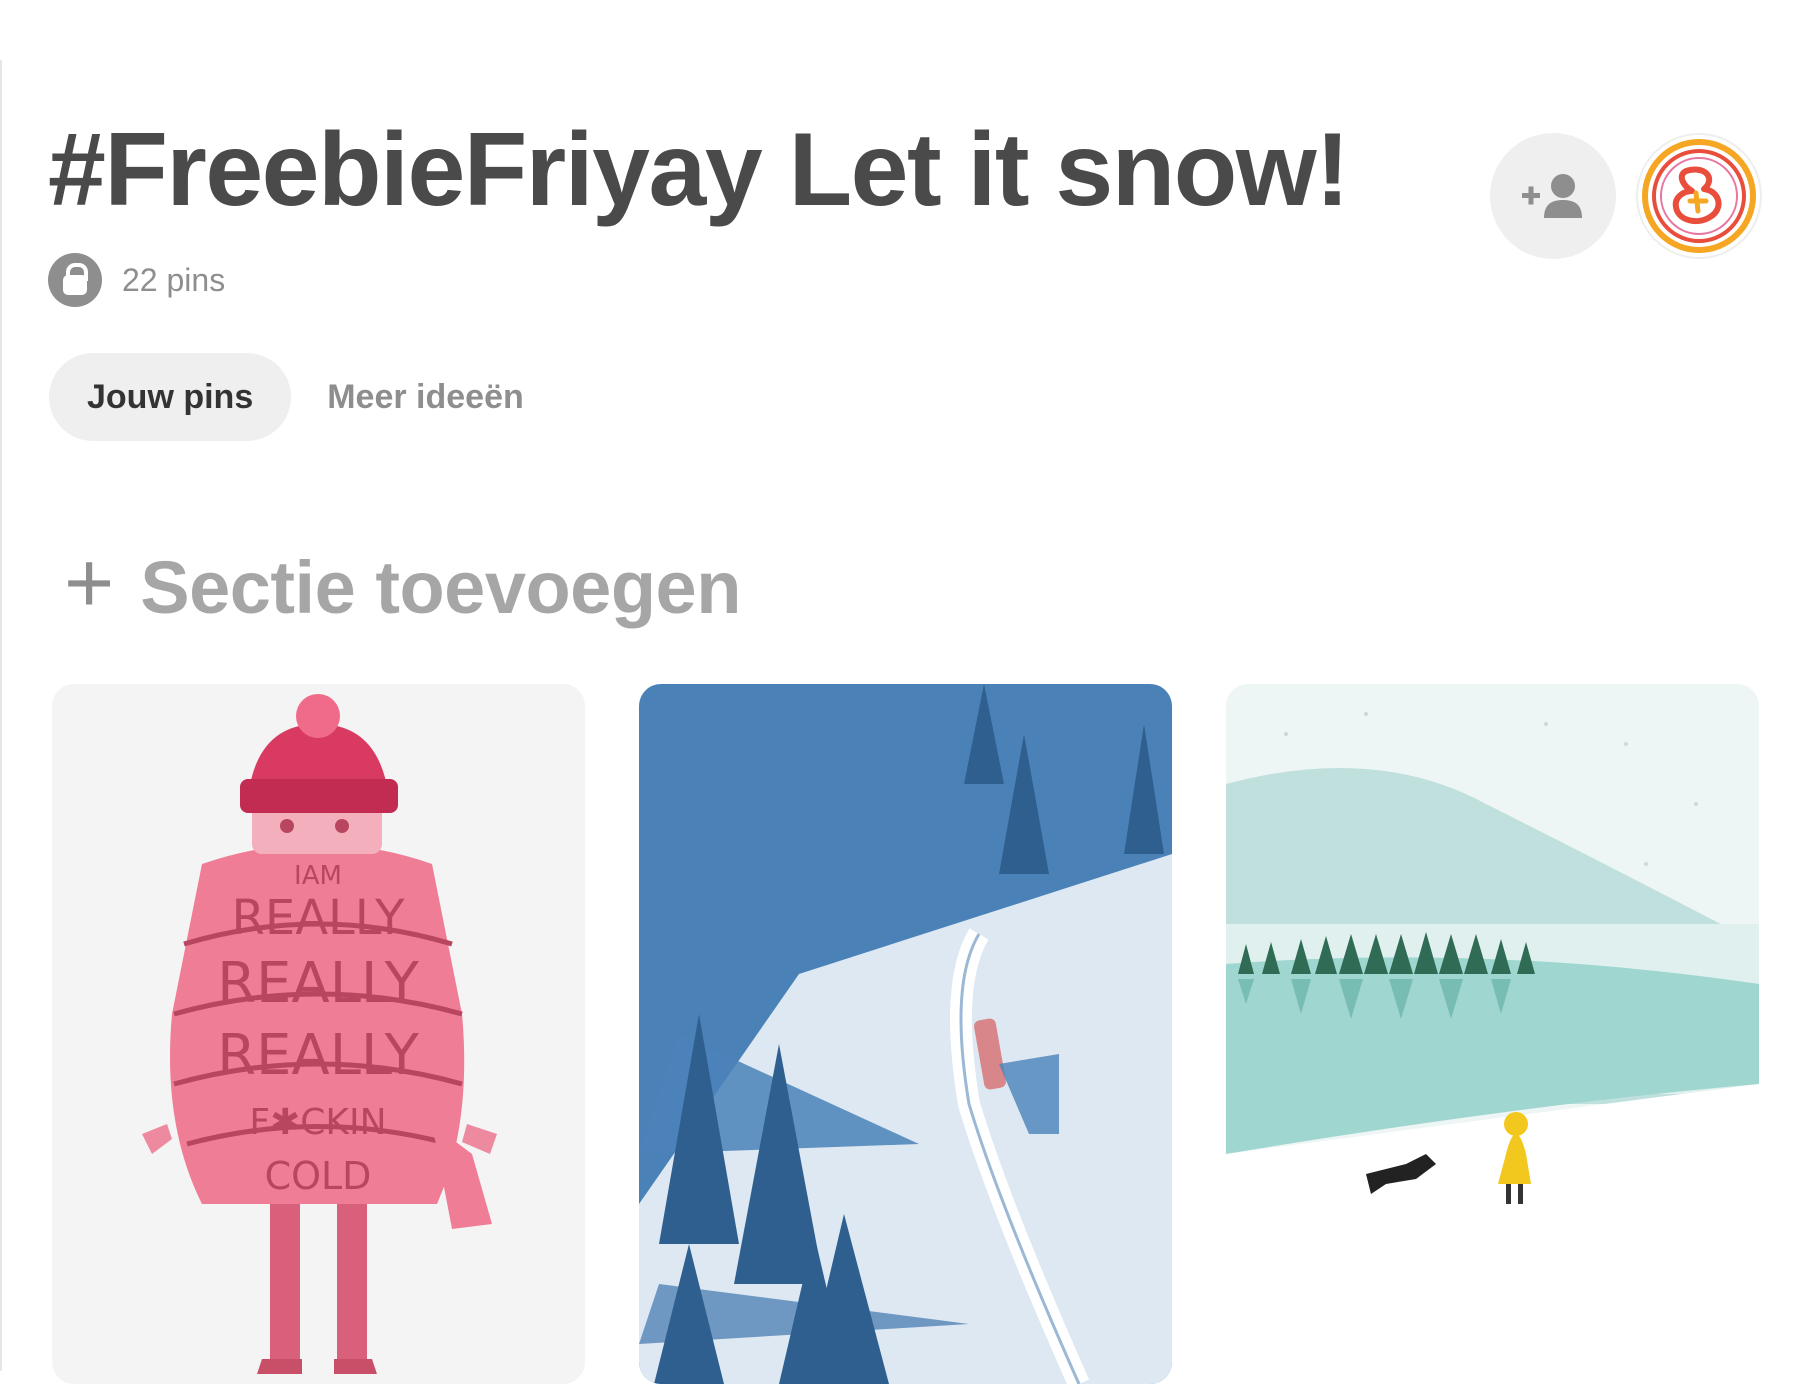 This screenshot has height=1384, width=1800. Describe the element at coordinates (170, 397) in the screenshot. I see `tab-your-pins: Jouw pins` at that location.